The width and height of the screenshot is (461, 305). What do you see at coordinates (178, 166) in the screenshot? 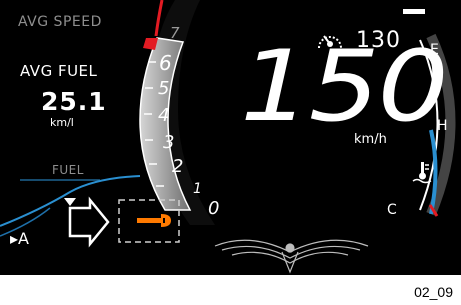
I see `tach-label-2: 2` at bounding box center [178, 166].